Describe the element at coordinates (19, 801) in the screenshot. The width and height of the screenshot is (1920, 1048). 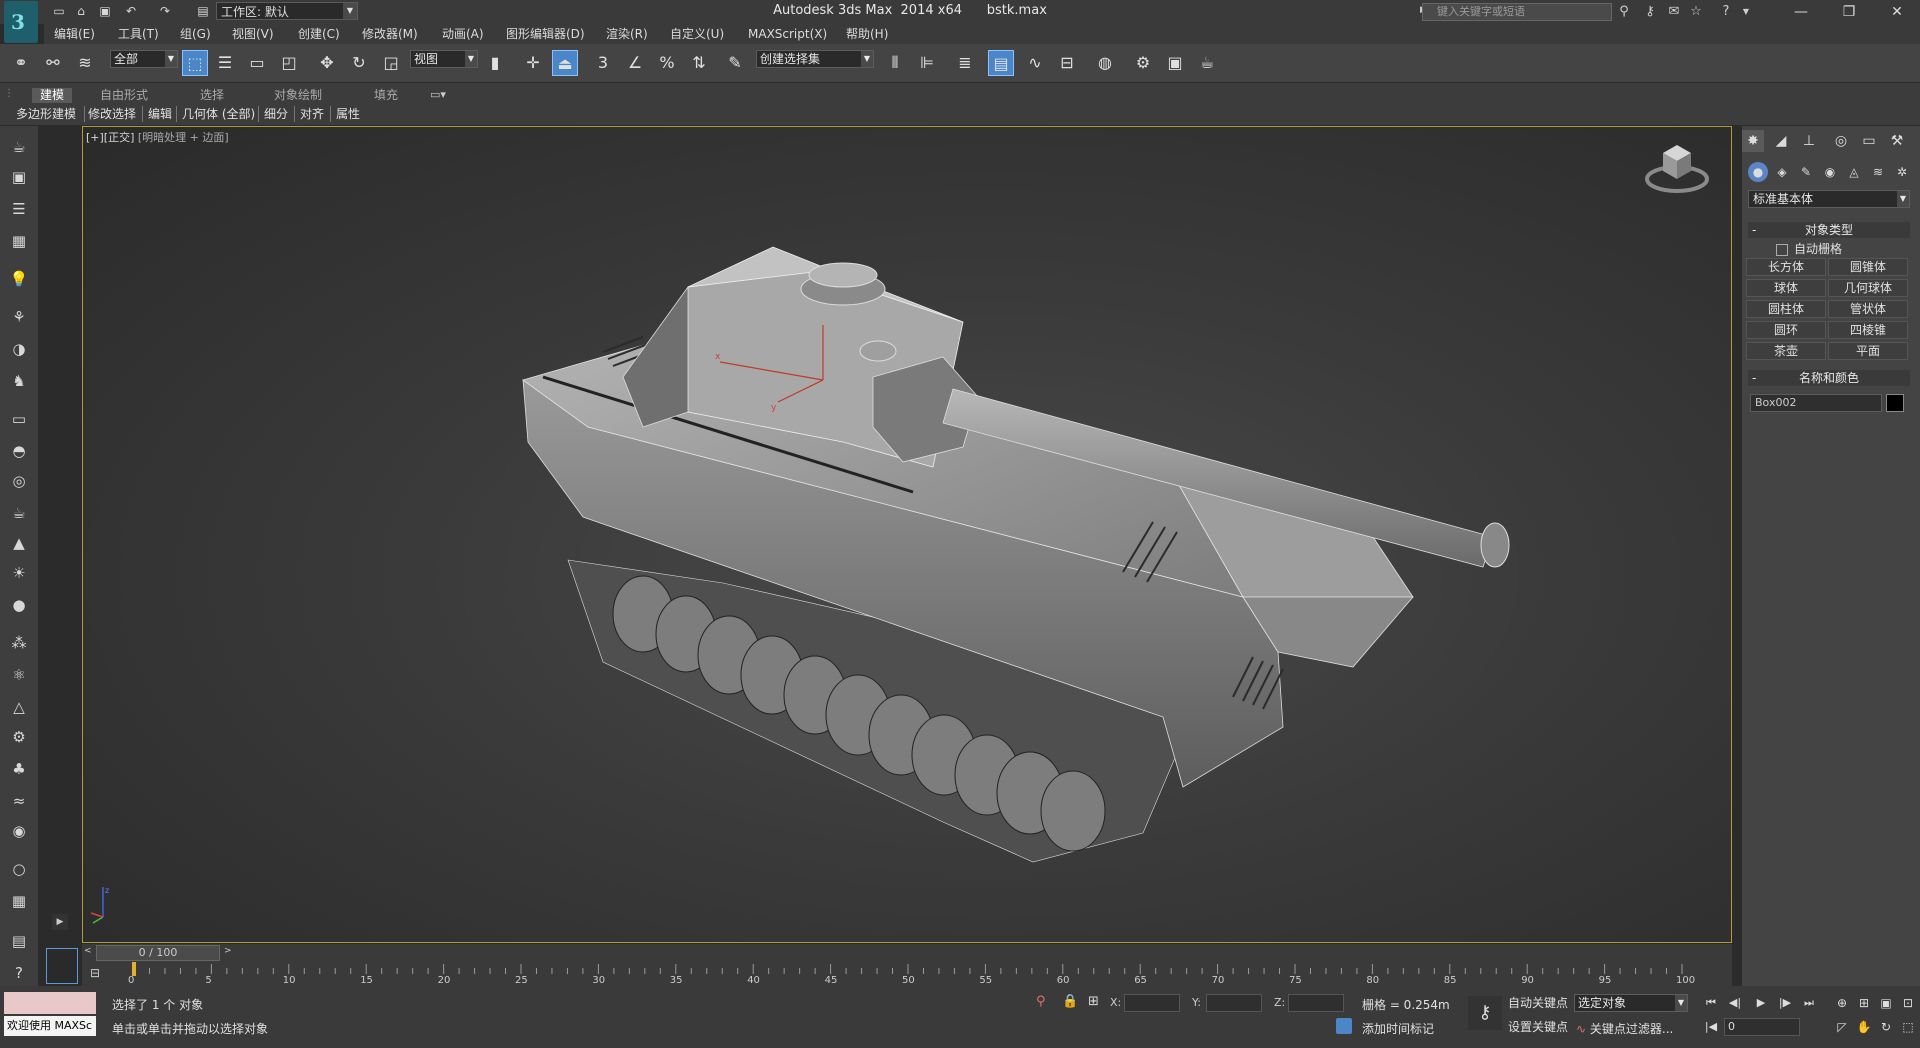
I see `hair-fur-icon: ≈` at that location.